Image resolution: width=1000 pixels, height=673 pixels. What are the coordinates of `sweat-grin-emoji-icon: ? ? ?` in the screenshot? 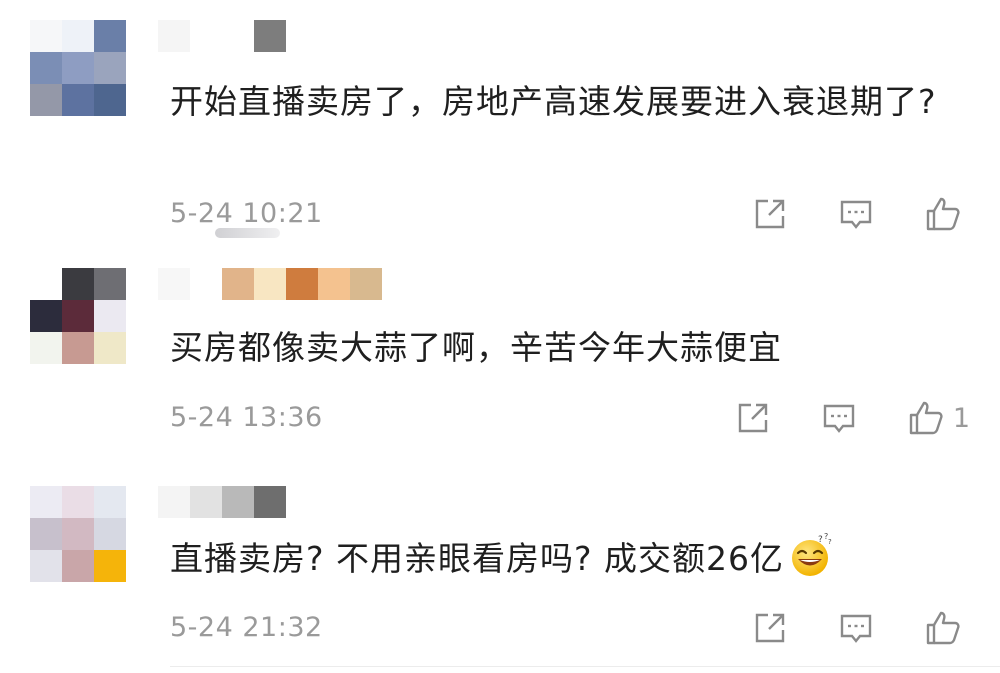 It's located at (811, 562).